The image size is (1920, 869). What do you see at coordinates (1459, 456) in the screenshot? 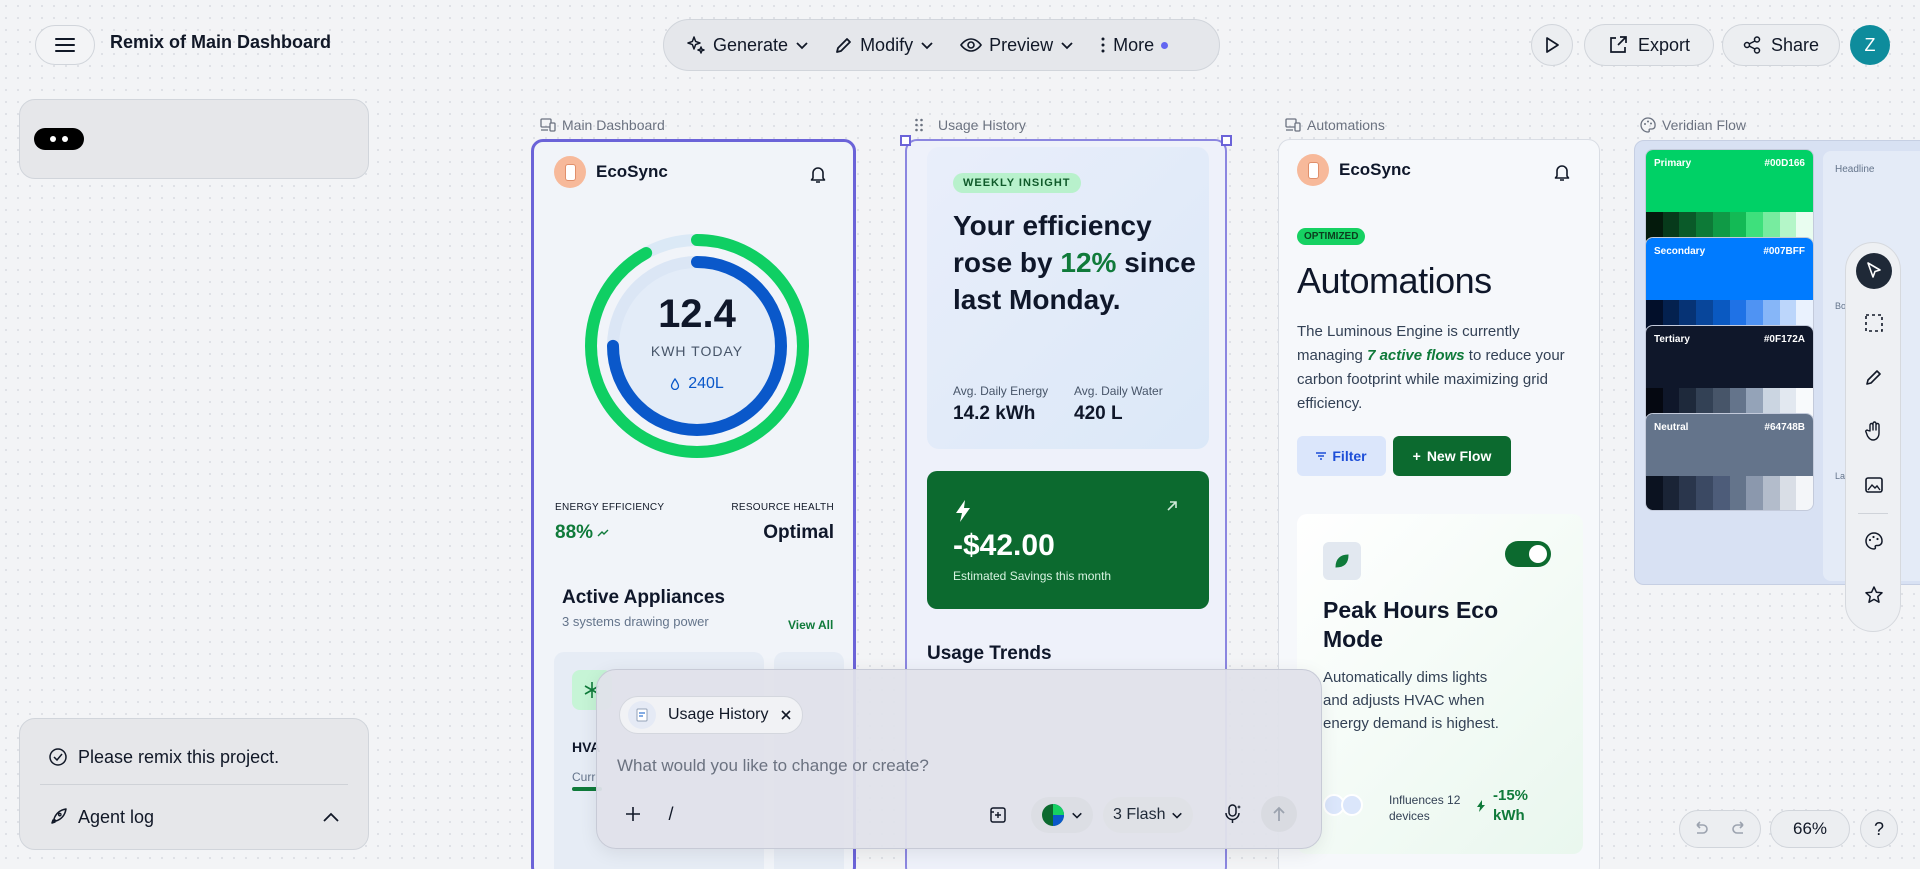
I see `new-flow-label: New Flow` at bounding box center [1459, 456].